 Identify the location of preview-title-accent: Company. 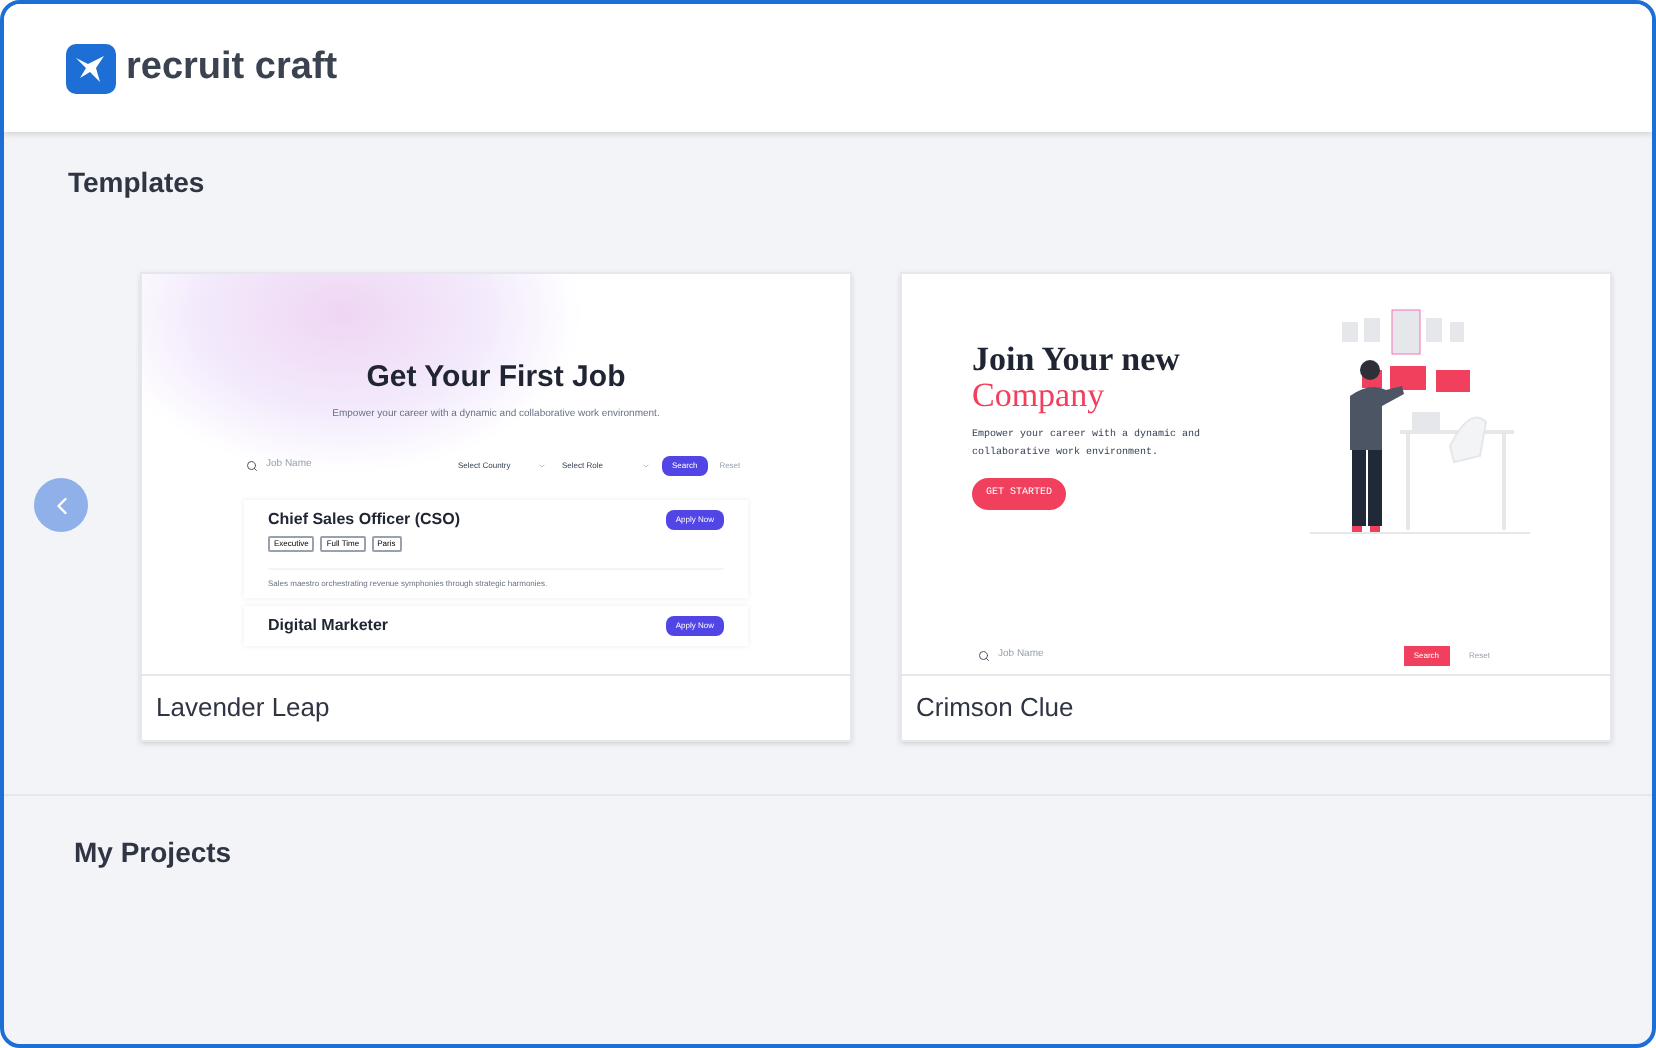
(1039, 396).